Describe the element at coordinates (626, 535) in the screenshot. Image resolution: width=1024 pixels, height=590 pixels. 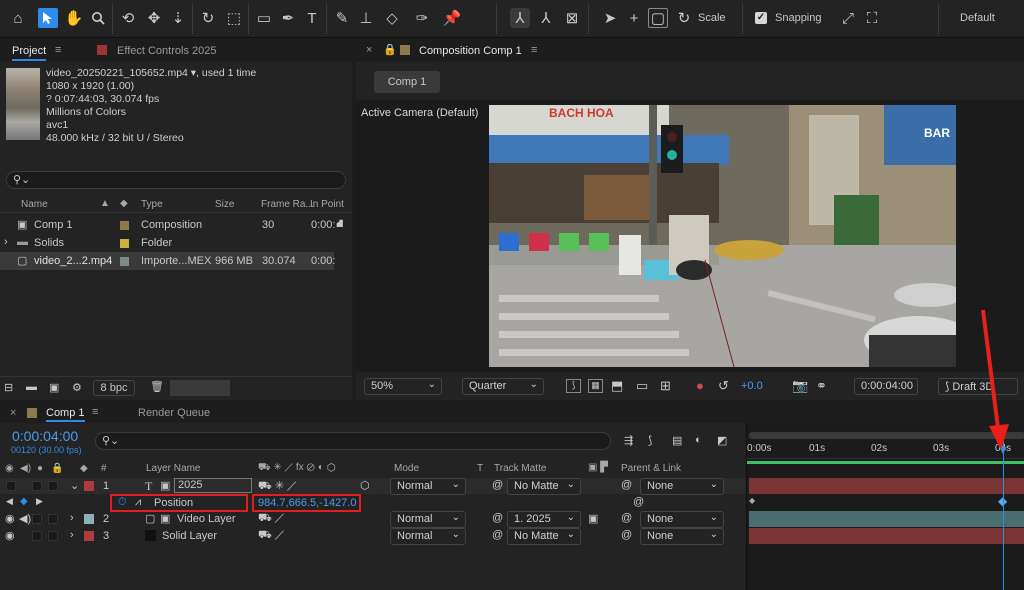
I see `parent-pickwhip-icon: @` at that location.